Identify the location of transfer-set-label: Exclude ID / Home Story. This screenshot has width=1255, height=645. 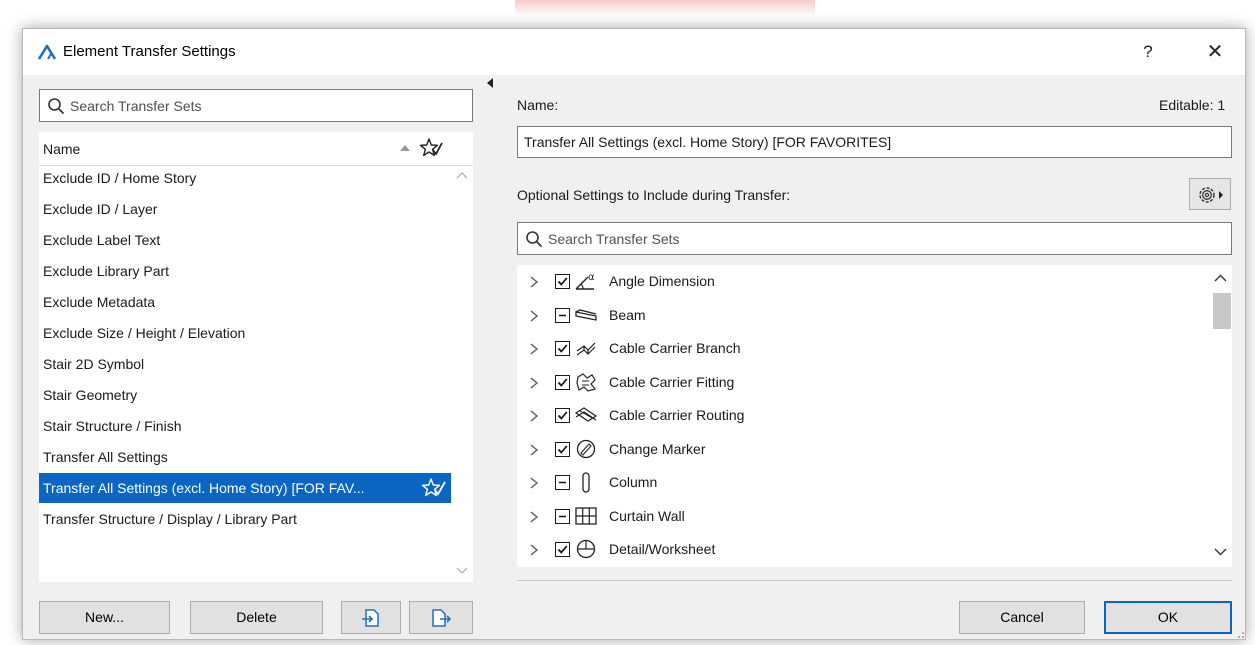
(120, 178).